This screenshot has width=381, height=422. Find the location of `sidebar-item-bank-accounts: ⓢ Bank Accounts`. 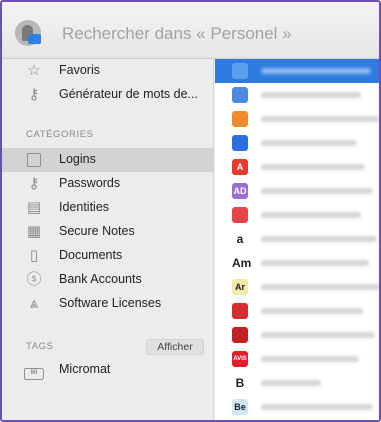

sidebar-item-bank-accounts: ⓢ Bank Accounts is located at coordinates (108, 280).